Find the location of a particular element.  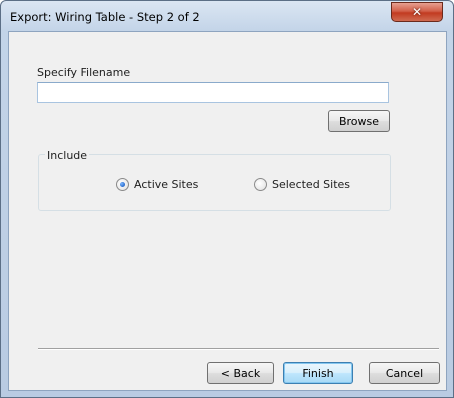

window-title: Export: Wiring Table - Step 2 of 2 is located at coordinates (105, 17).